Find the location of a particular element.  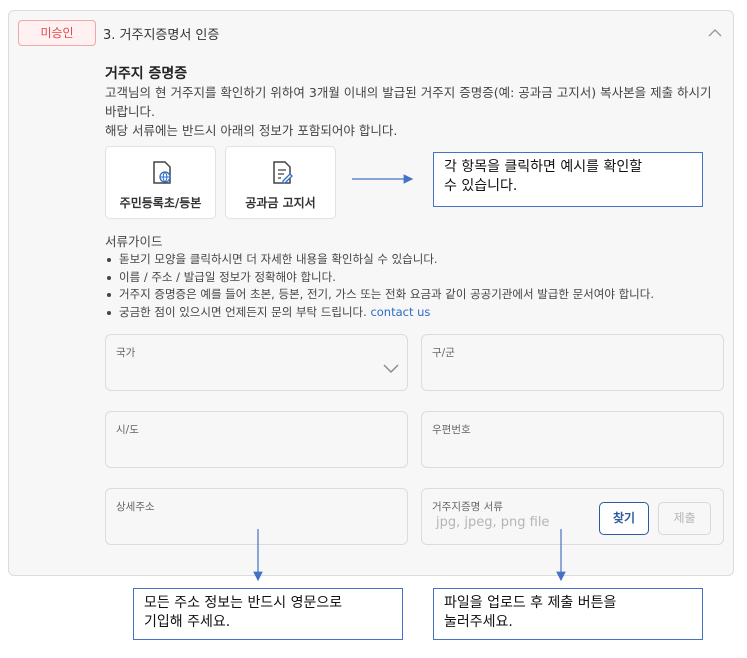

file-placeholder: jpg, jpeg, png file is located at coordinates (493, 522).